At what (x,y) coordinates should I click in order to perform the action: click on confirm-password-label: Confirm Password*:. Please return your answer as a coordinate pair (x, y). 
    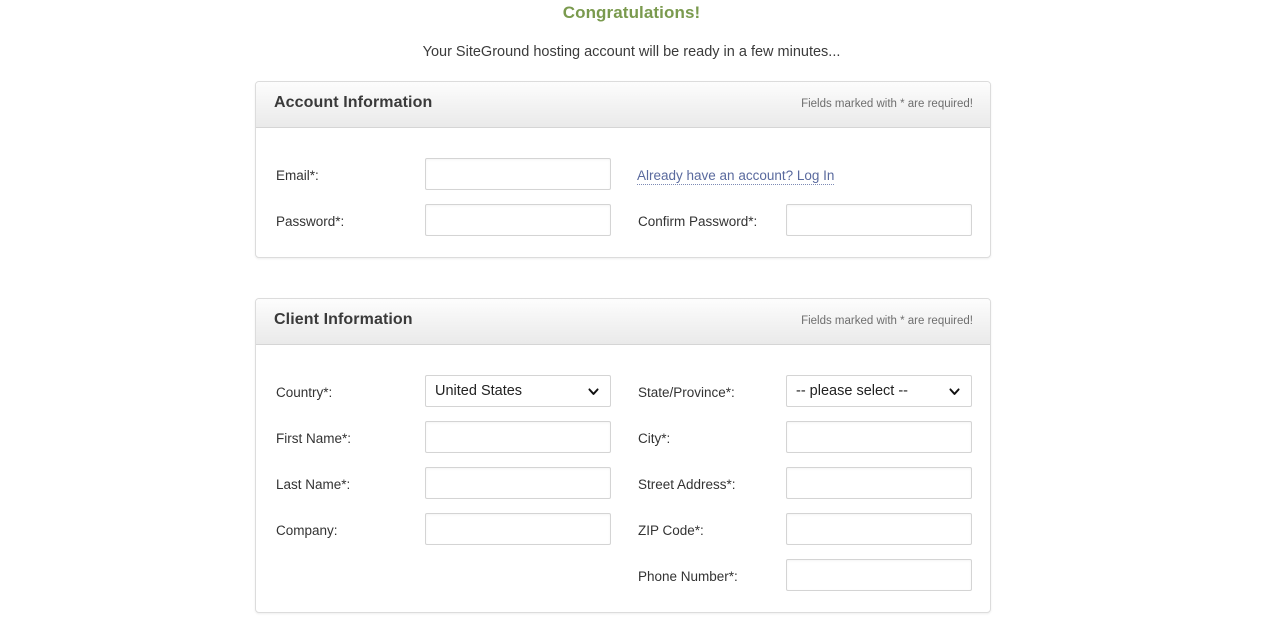
    Looking at the image, I should click on (698, 221).